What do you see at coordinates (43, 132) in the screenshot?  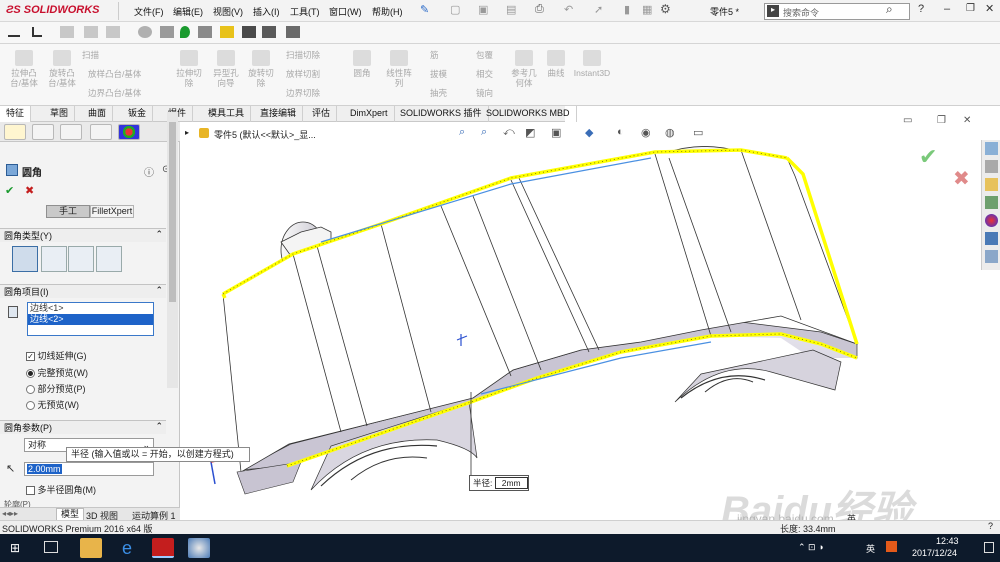 I see `property-manager-tab-icon` at bounding box center [43, 132].